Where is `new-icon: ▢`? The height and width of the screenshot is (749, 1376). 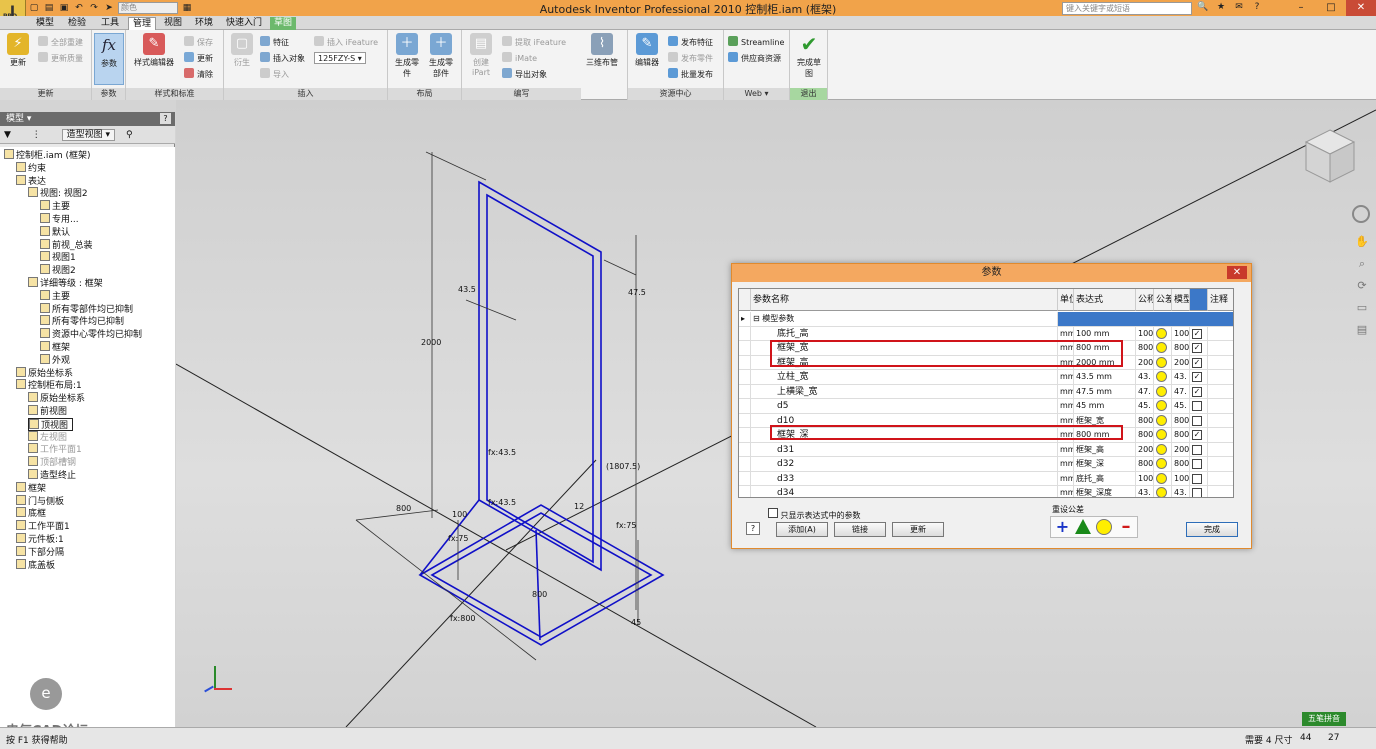 new-icon: ▢ is located at coordinates (34, 8).